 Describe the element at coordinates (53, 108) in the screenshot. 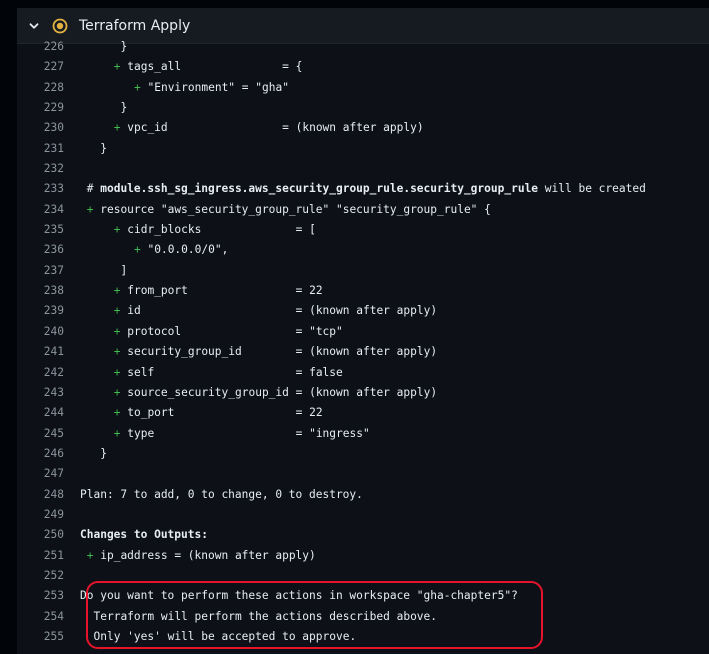

I see `line-number: 229` at that location.